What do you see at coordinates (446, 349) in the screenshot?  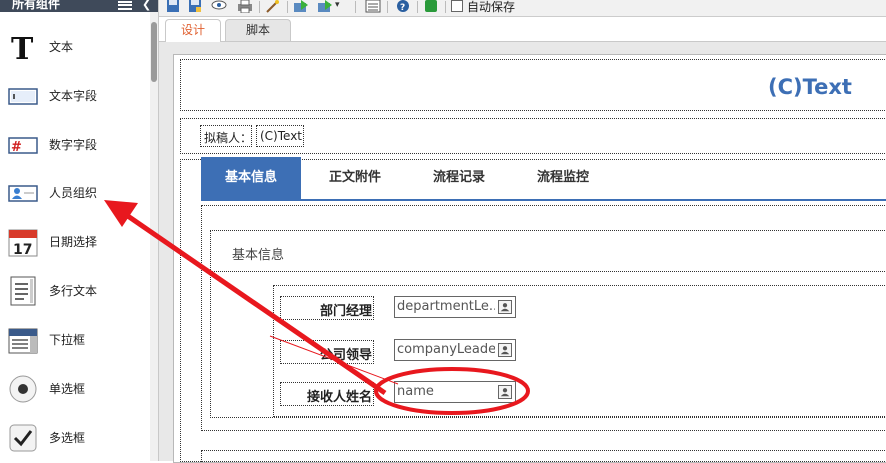 I see `company-leader-value: companyLeader` at bounding box center [446, 349].